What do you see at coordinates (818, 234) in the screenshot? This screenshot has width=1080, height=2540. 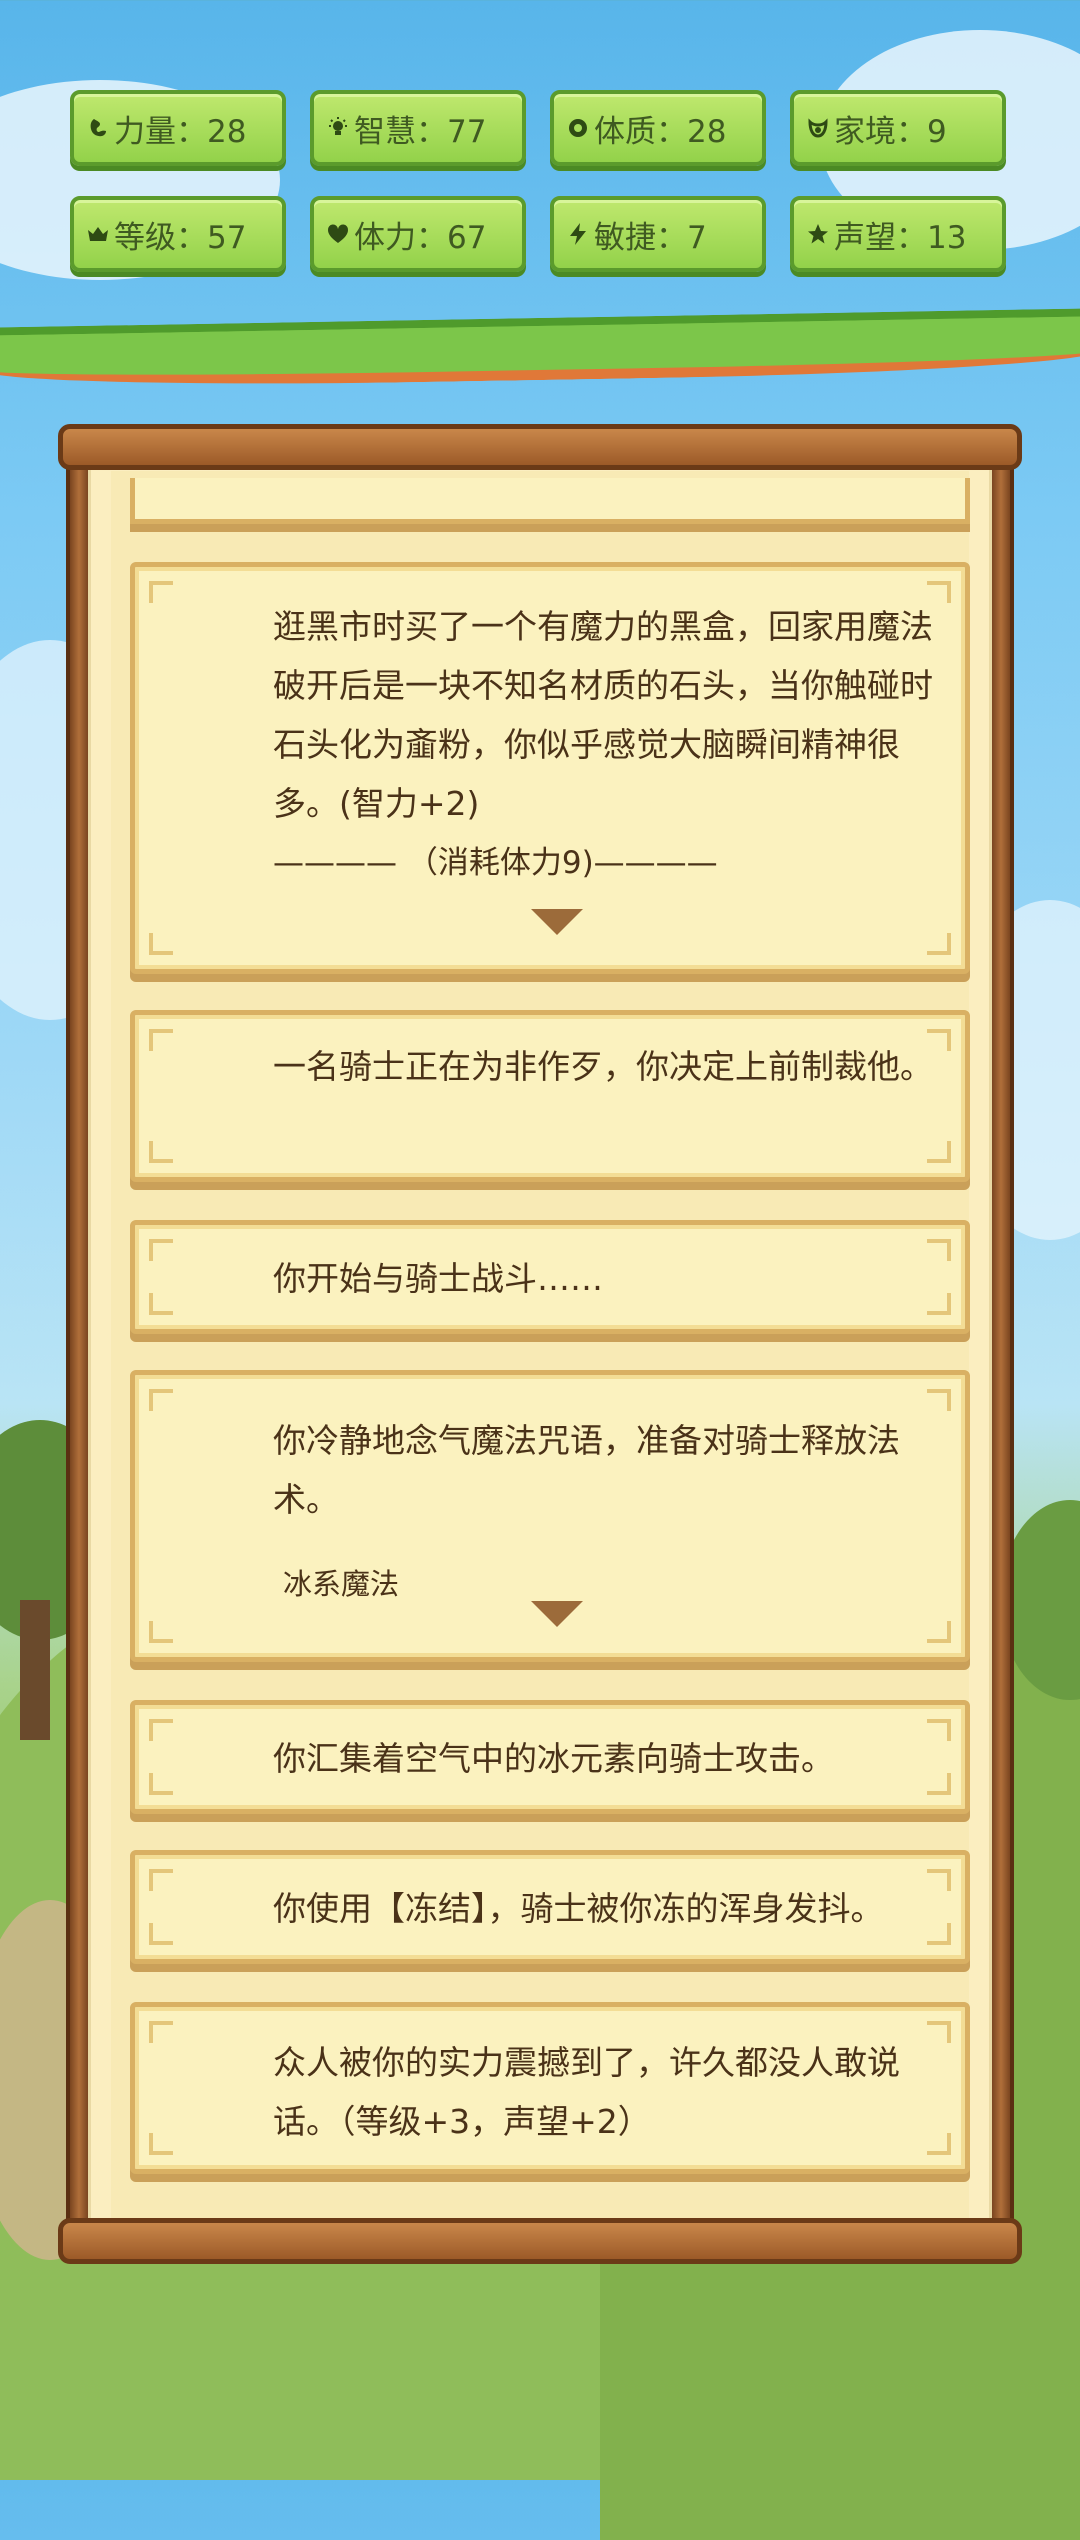 I see `star-icon` at bounding box center [818, 234].